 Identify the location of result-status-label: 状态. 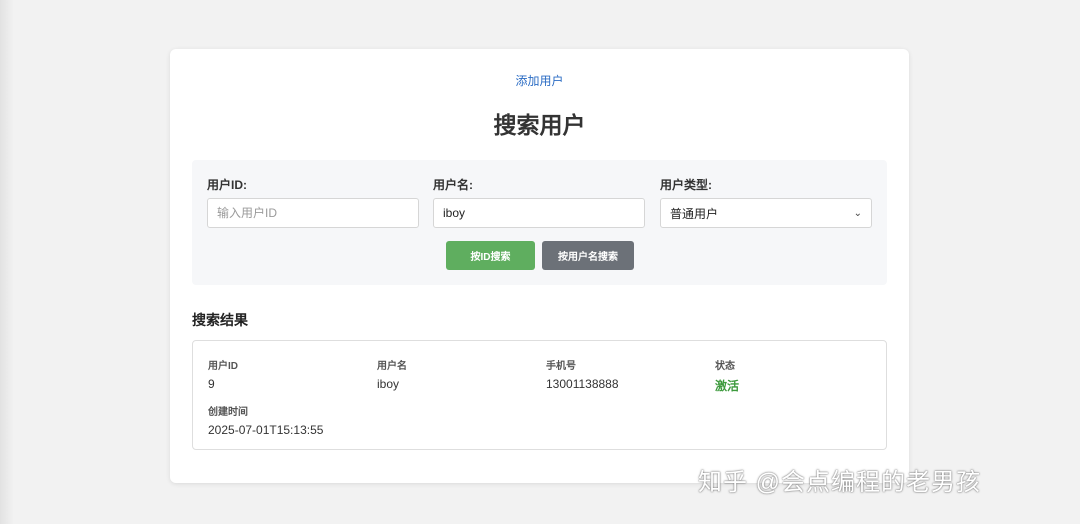
(725, 366).